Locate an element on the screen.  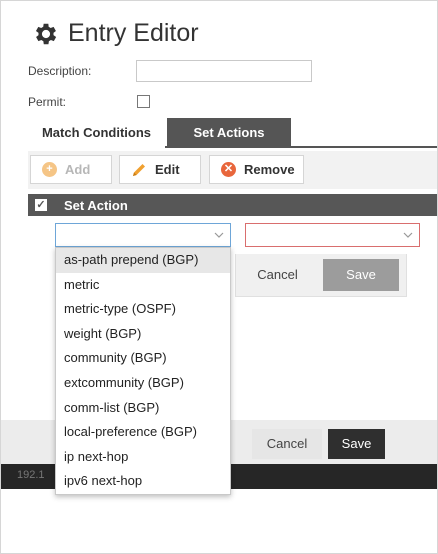
remove-icon: ✕ is located at coordinates (228, 169).